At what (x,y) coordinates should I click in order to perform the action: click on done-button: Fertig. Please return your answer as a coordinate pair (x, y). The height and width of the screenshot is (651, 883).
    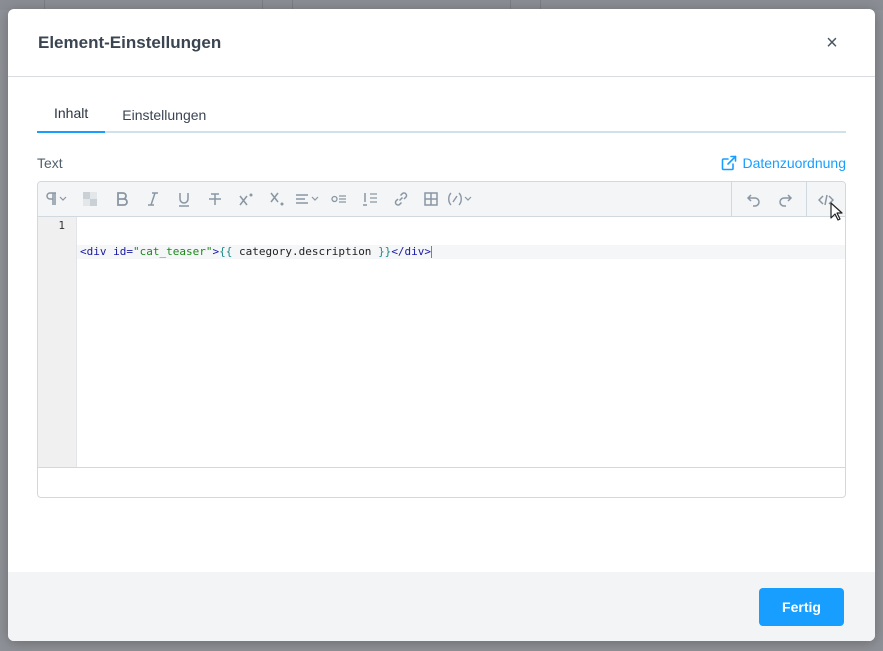
    Looking at the image, I should click on (801, 606).